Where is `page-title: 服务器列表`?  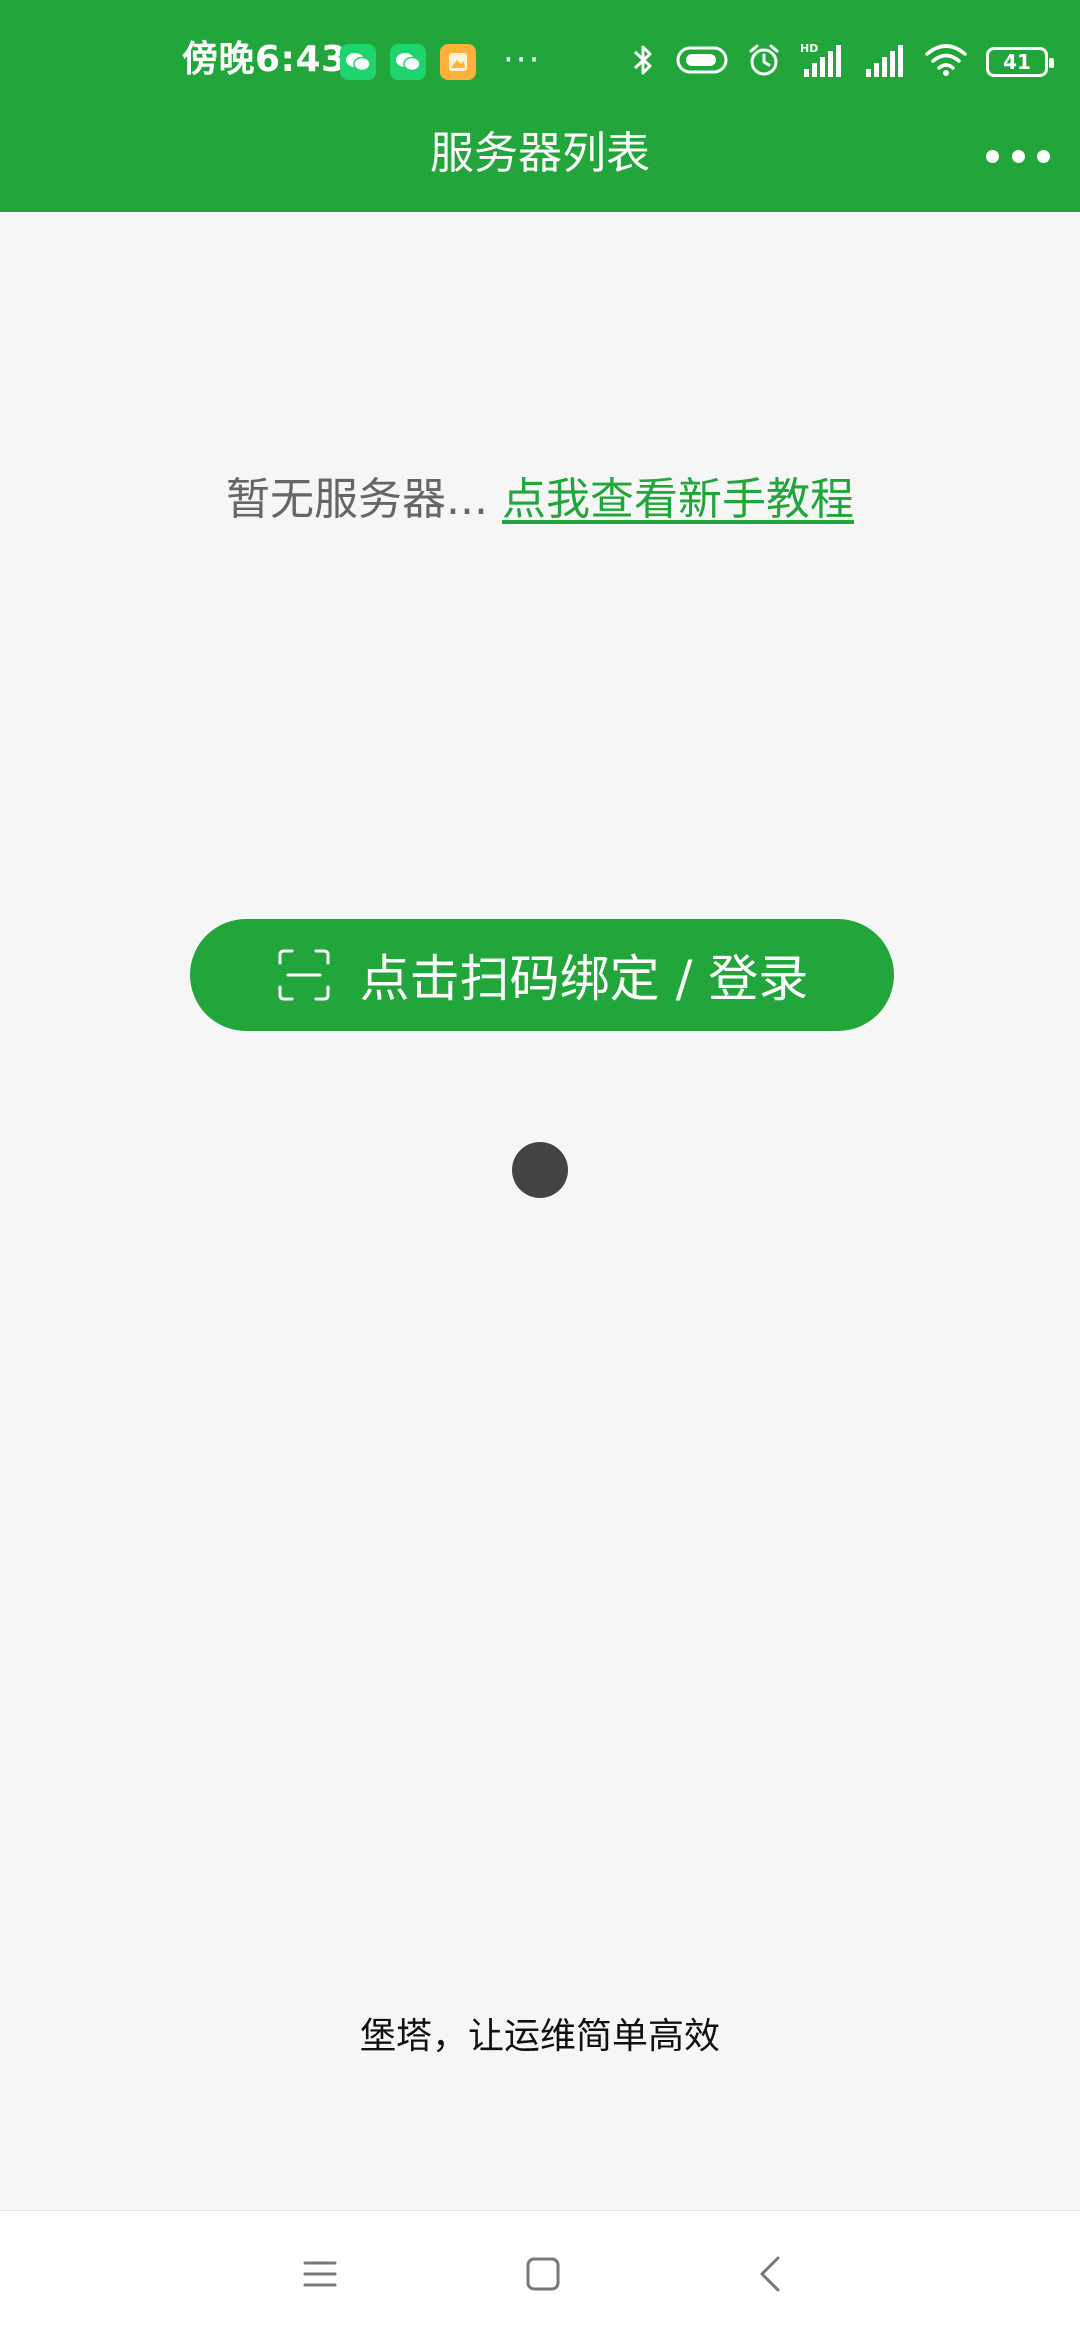
page-title: 服务器列表 is located at coordinates (540, 153).